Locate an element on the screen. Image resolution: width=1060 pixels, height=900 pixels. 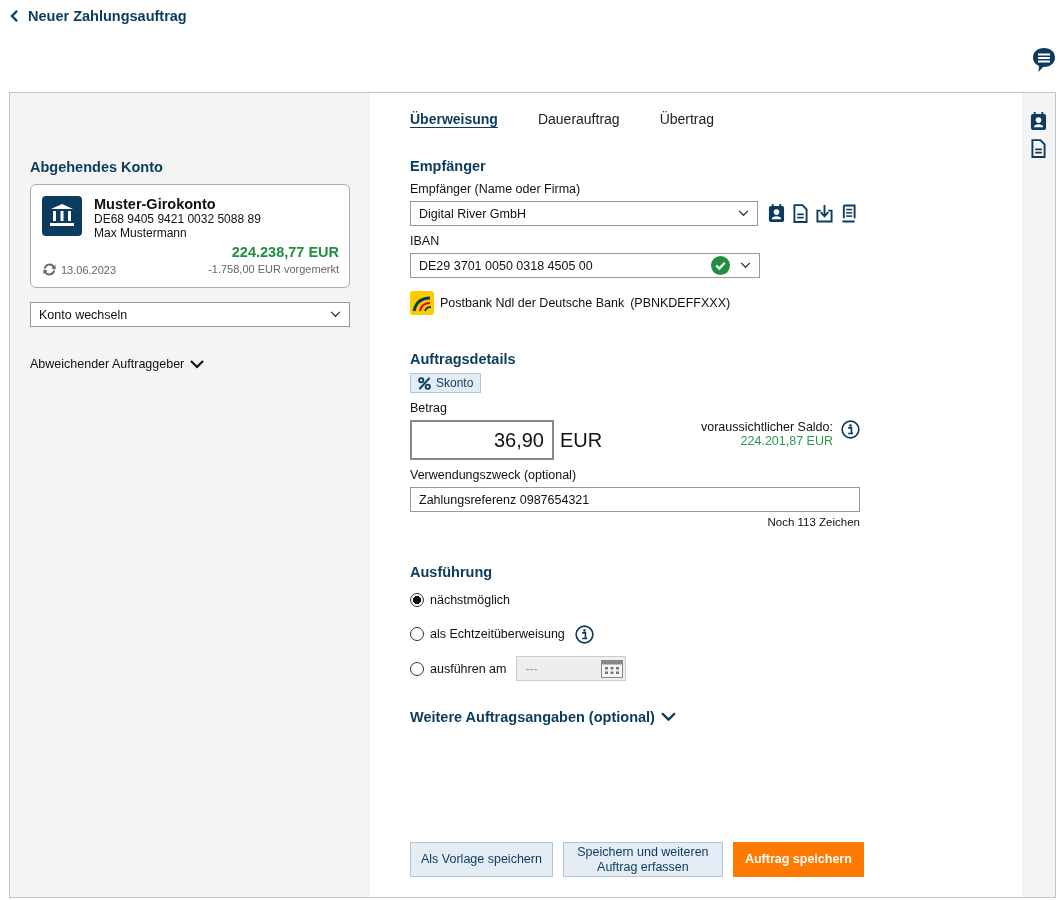
radio-option: nächstmöglich is located at coordinates (460, 600).